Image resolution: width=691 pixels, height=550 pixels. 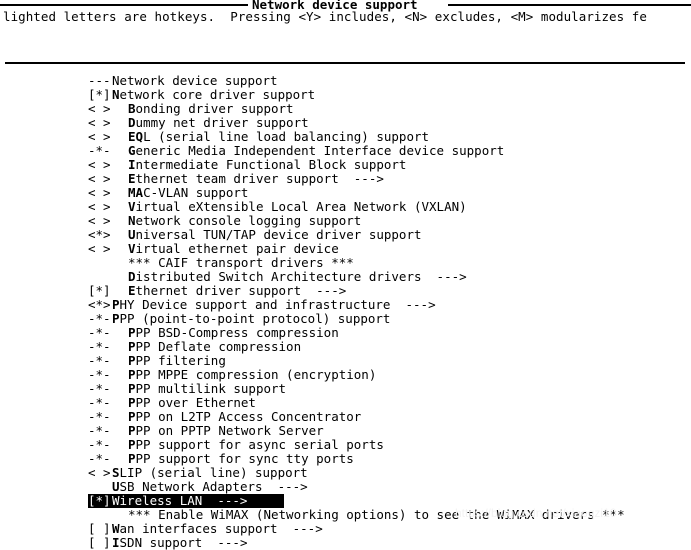 I want to click on config-row: -*- PPP multilink support, so click(x=345, y=389).